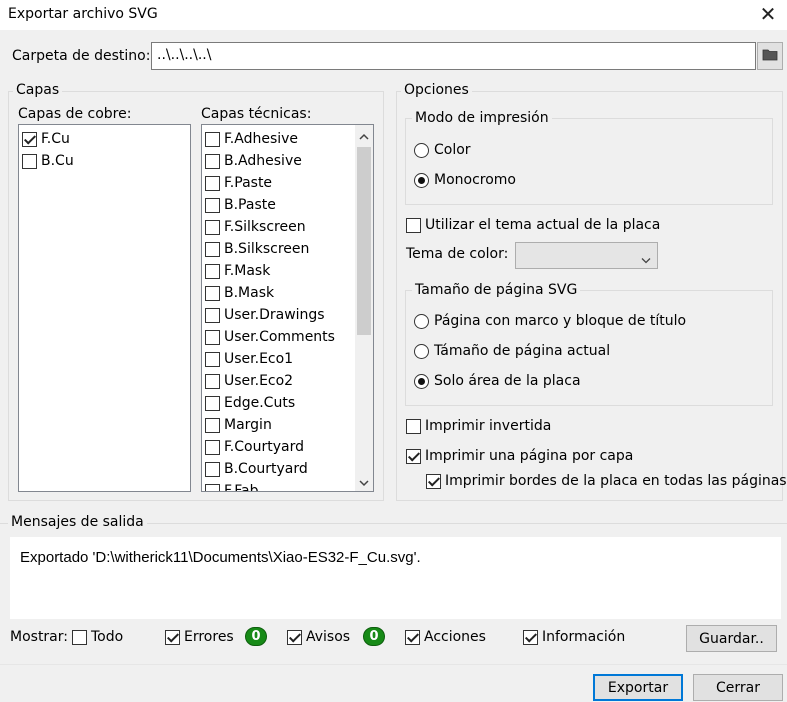  Describe the element at coordinates (530, 637) in the screenshot. I see `filter-info-box` at that location.